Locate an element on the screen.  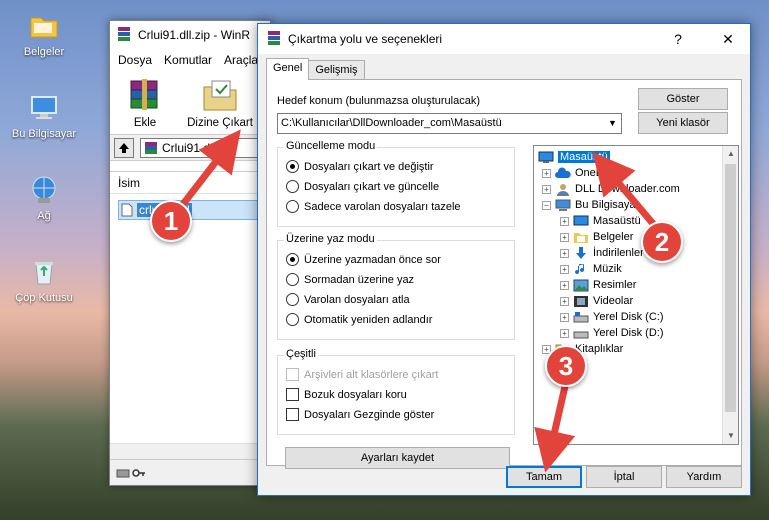
collapse-icon: − is located at coordinates (546, 205).